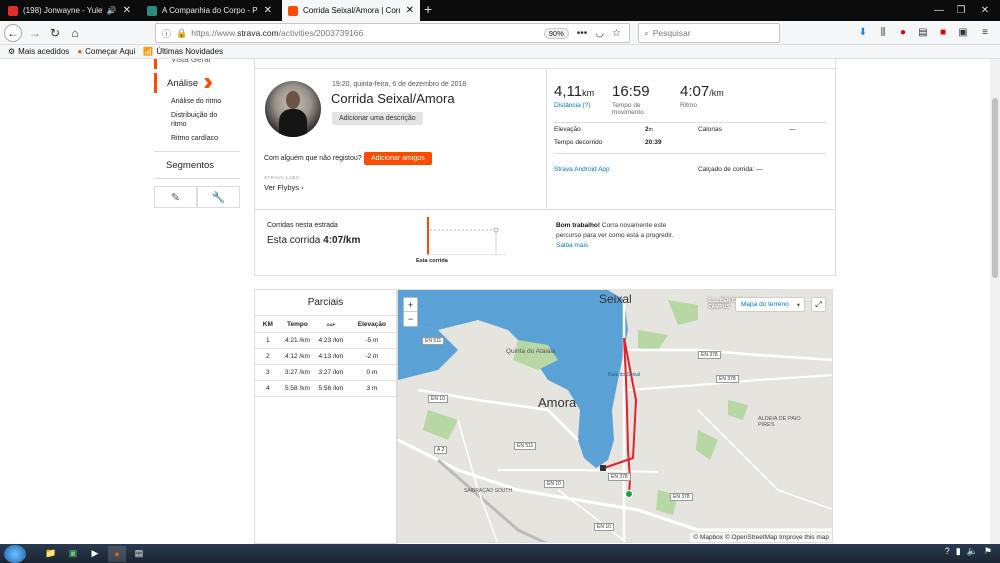 This screenshot has height=563, width=1000. Describe the element at coordinates (985, 32) in the screenshot. I see `menu-icon: ≡` at that location.